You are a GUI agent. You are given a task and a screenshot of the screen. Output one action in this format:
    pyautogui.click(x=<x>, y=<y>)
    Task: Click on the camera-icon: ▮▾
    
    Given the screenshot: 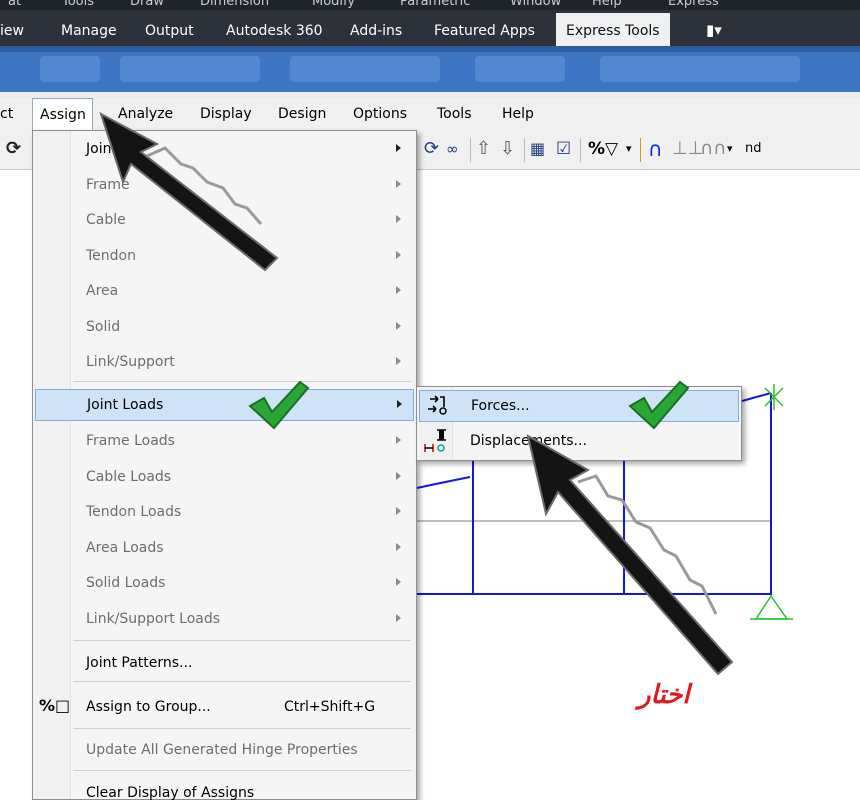 What is the action you would take?
    pyautogui.click(x=714, y=30)
    